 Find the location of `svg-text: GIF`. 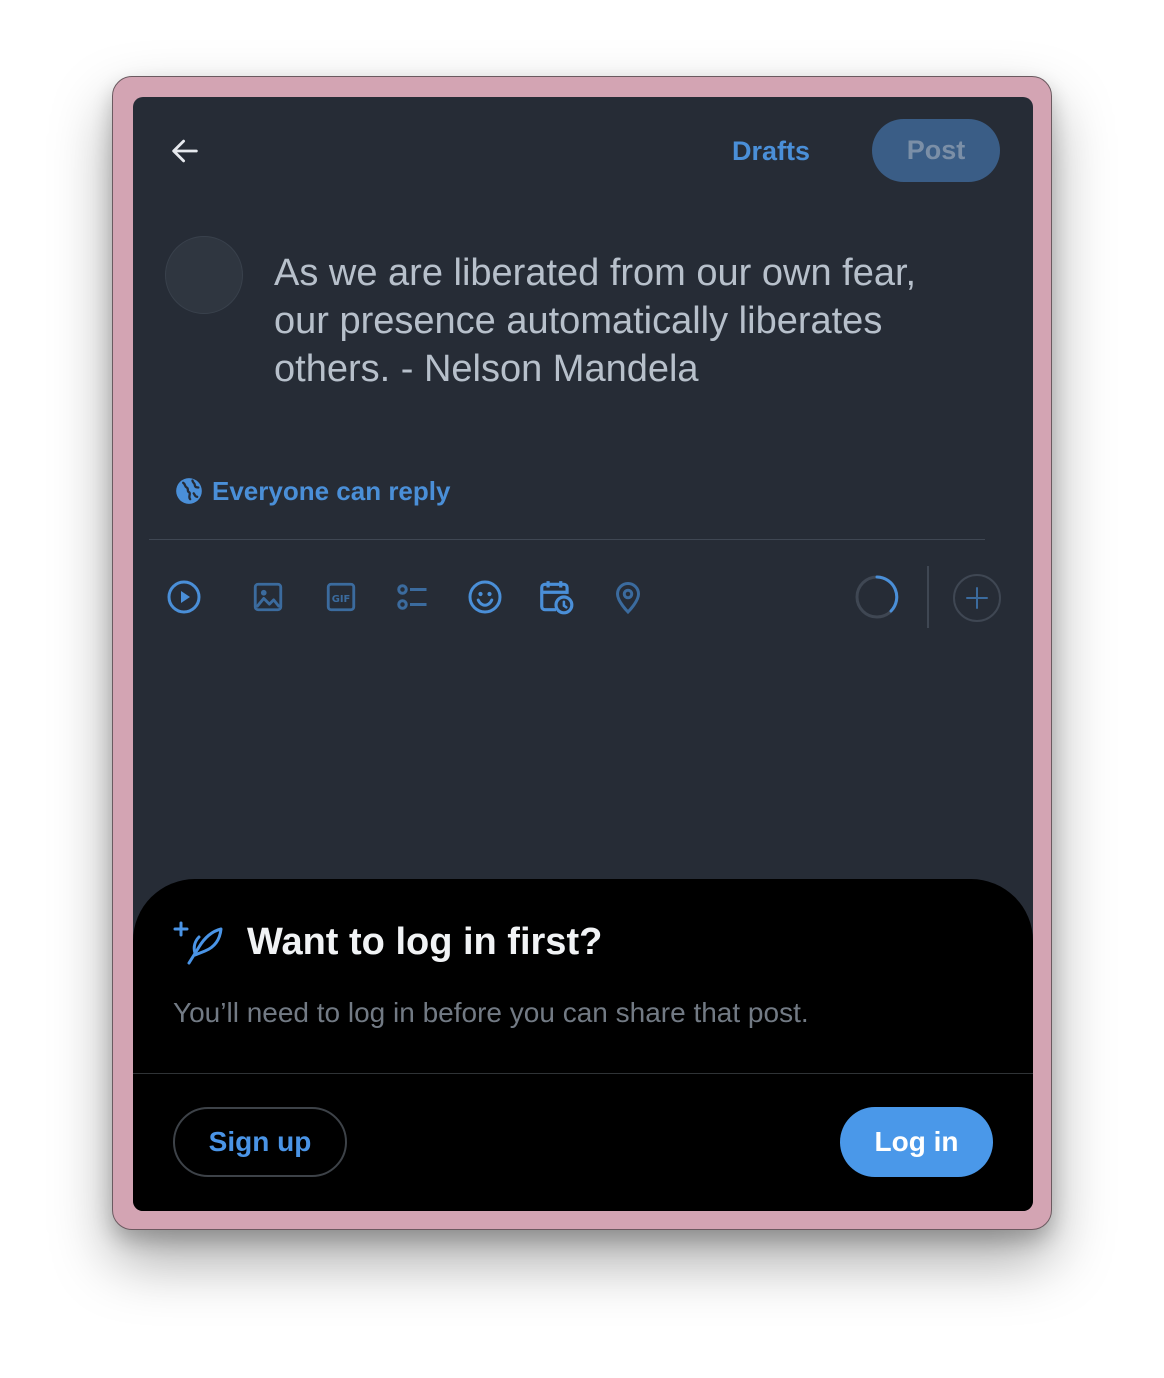

svg-text: GIF is located at coordinates (341, 599).